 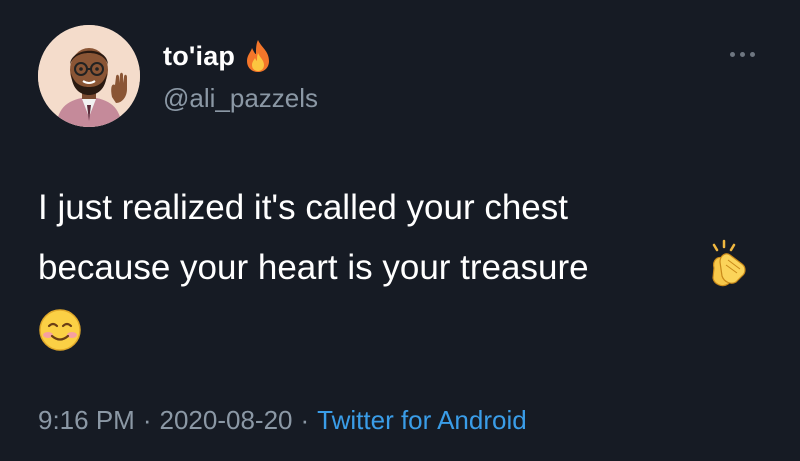 What do you see at coordinates (60, 330) in the screenshot?
I see `smiling-face-icon` at bounding box center [60, 330].